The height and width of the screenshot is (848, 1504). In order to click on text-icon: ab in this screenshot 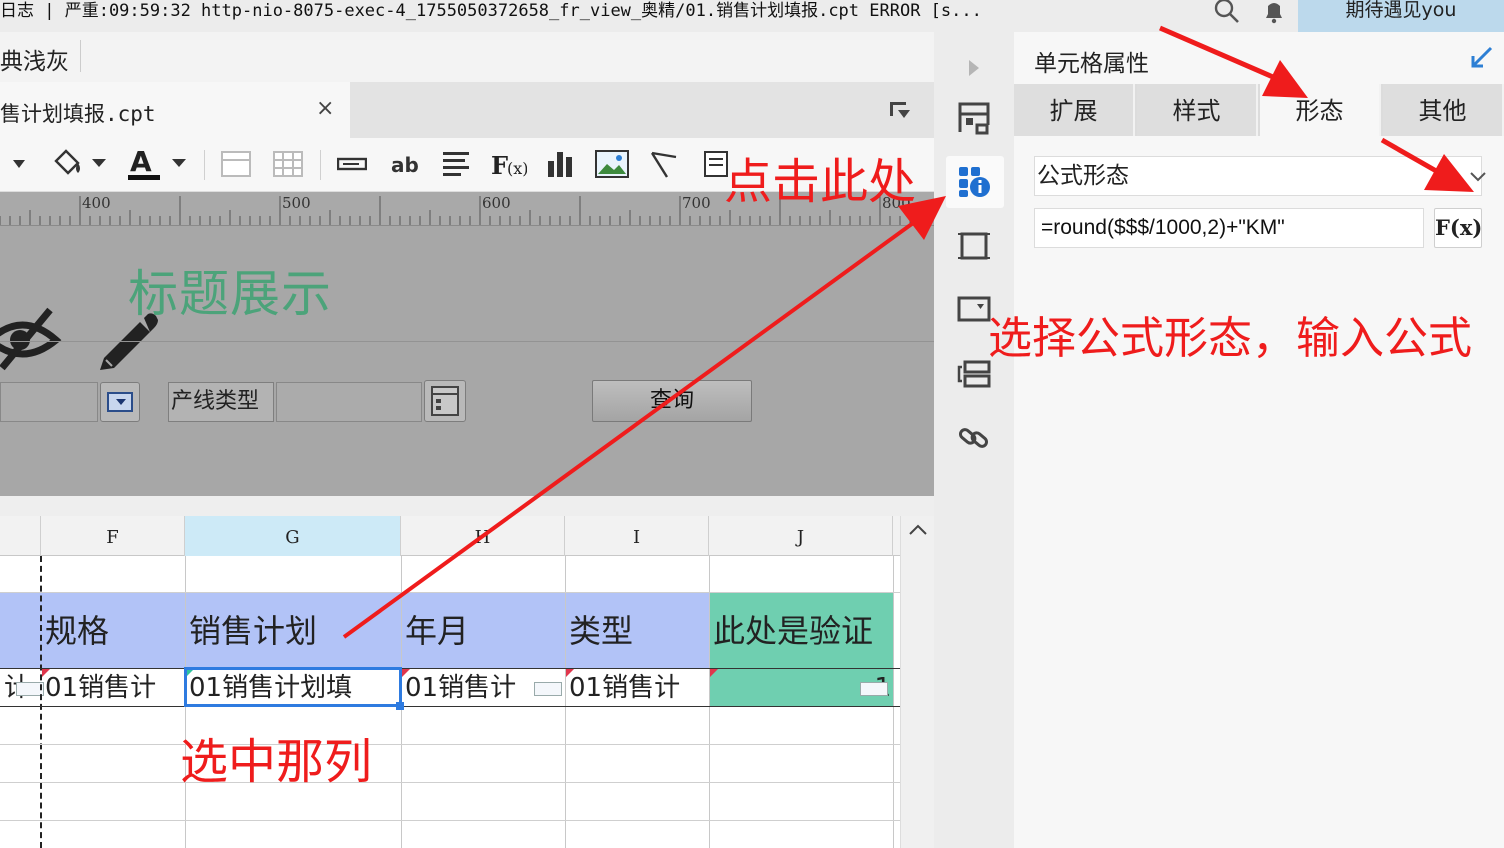, I will do `click(404, 164)`.